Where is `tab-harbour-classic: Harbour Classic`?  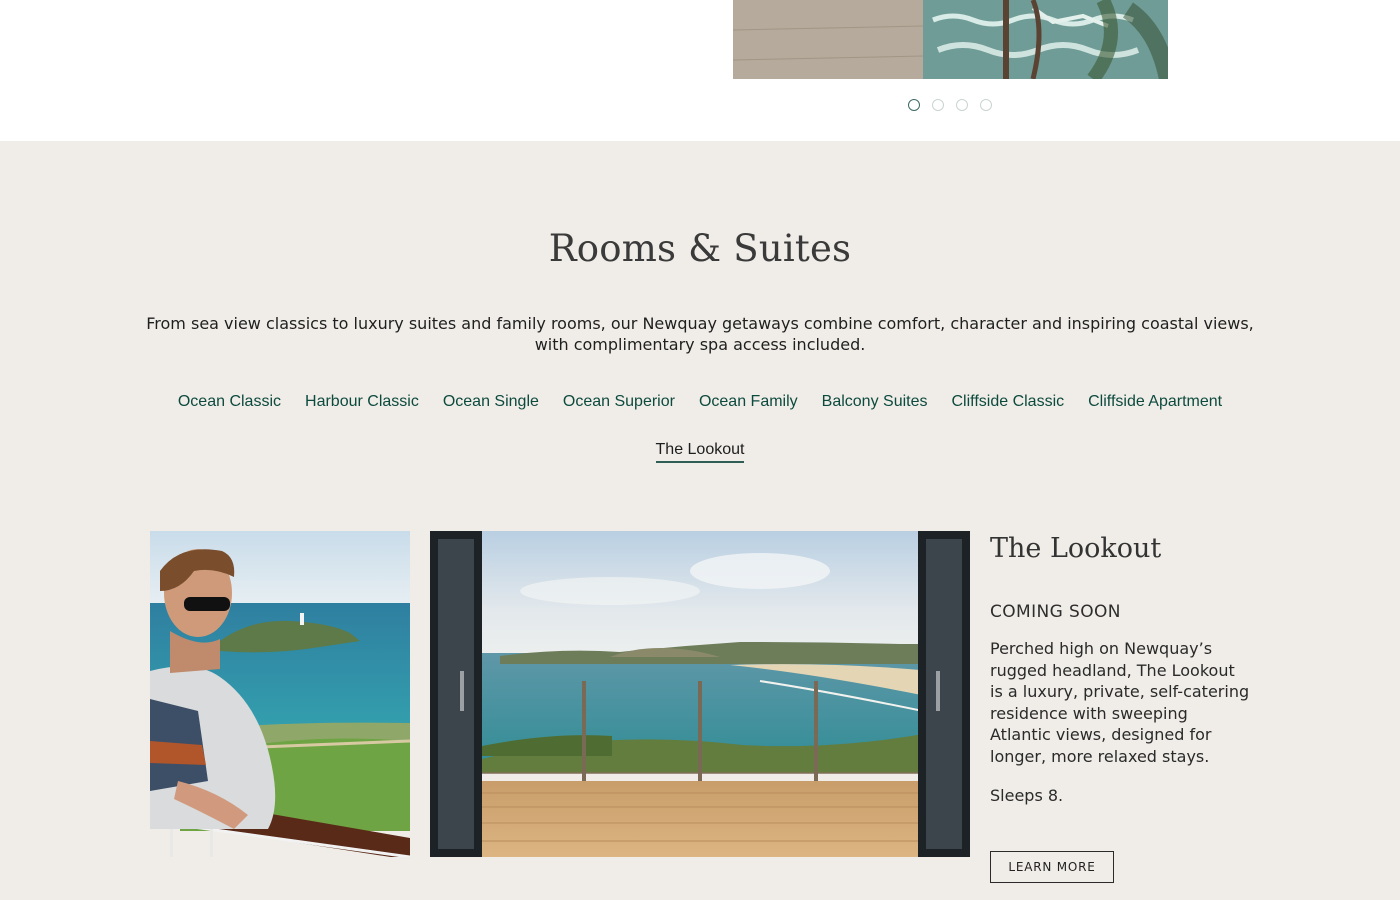 tab-harbour-classic: Harbour Classic is located at coordinates (362, 402).